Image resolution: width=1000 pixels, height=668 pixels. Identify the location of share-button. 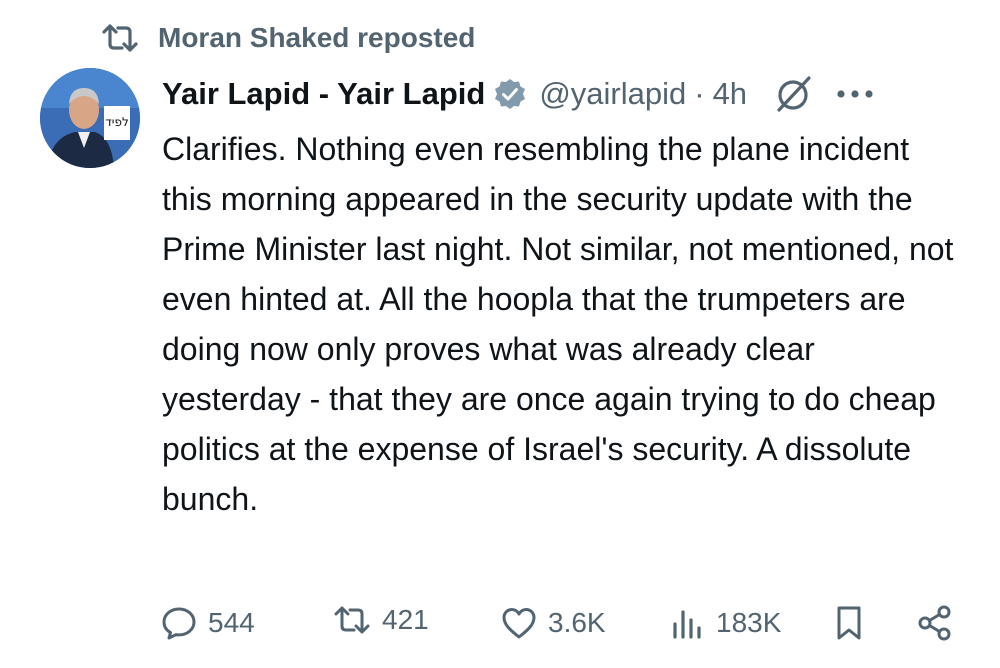
(935, 623).